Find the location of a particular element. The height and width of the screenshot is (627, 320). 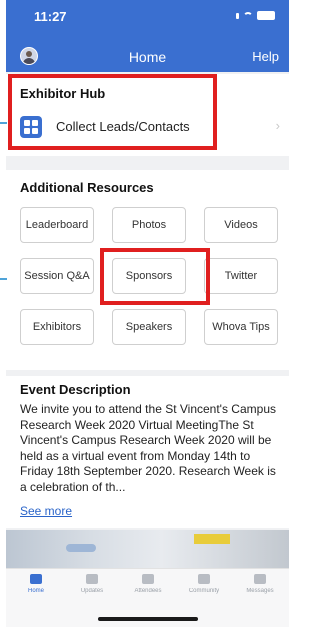

attendees-icon is located at coordinates (148, 579).